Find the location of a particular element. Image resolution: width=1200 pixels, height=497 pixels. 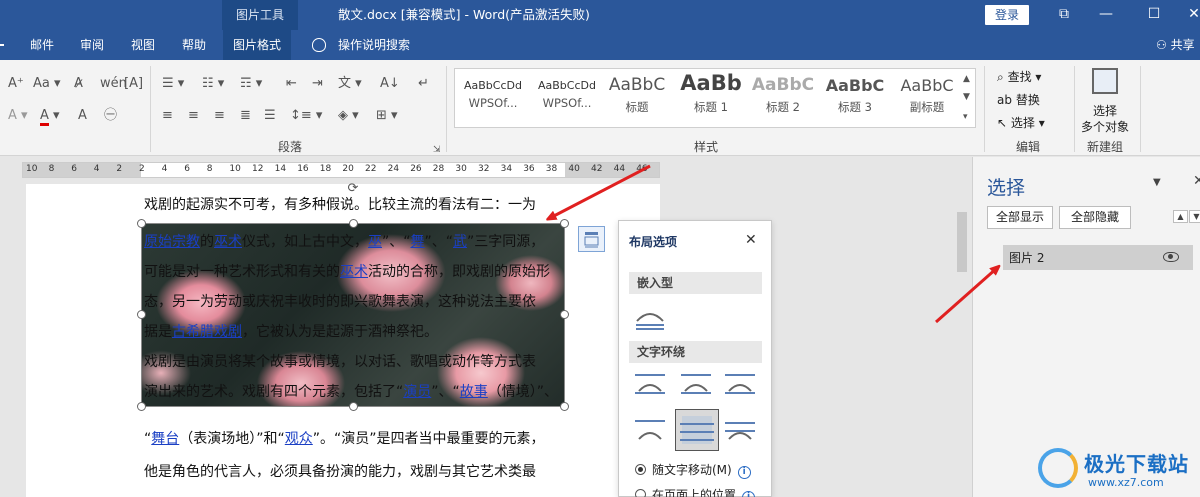

wrap-heading: 文字环绕 is located at coordinates (695, 352).